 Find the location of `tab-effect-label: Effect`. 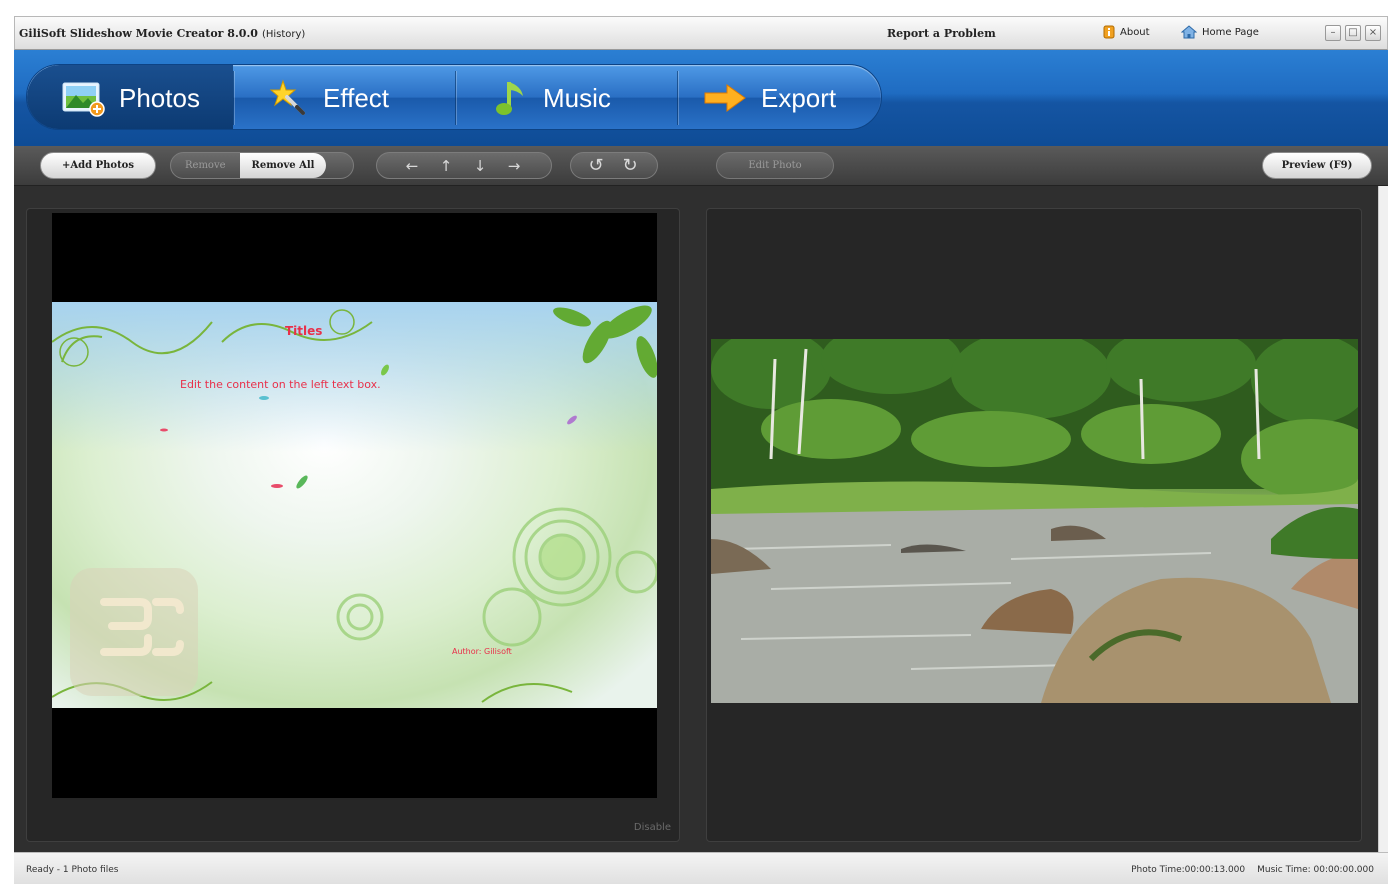

tab-effect-label: Effect is located at coordinates (356, 97).